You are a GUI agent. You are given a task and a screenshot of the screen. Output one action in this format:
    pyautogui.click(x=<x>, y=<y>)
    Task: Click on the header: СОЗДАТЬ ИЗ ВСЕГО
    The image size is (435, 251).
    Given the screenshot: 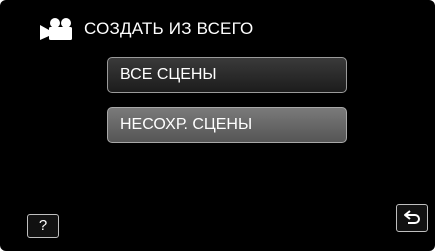 What is the action you would take?
    pyautogui.click(x=145, y=29)
    